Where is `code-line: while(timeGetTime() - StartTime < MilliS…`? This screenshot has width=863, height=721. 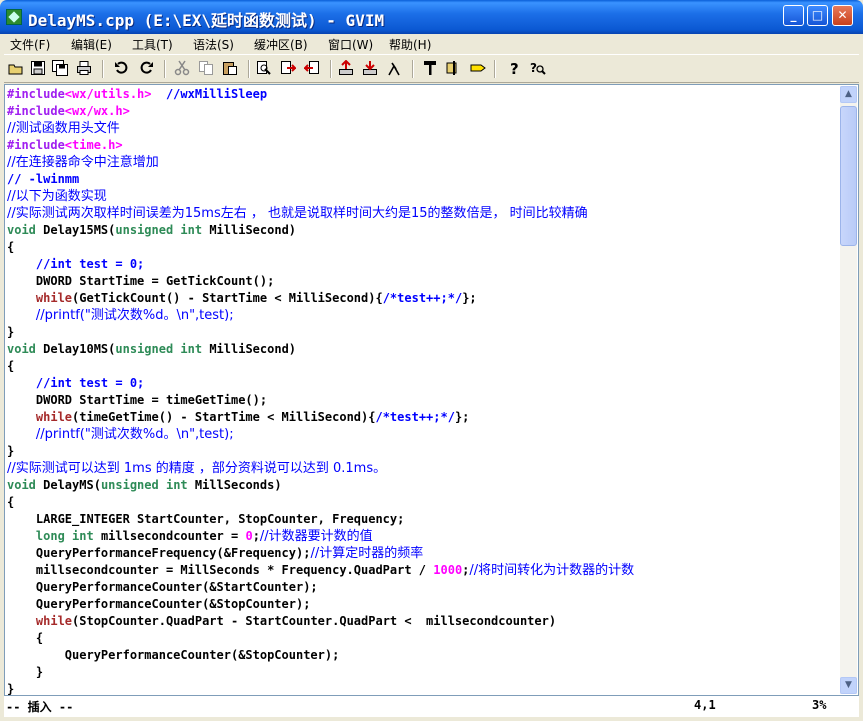
code-line: while(timeGetTime() - StartTime < MilliS… is located at coordinates (320, 417).